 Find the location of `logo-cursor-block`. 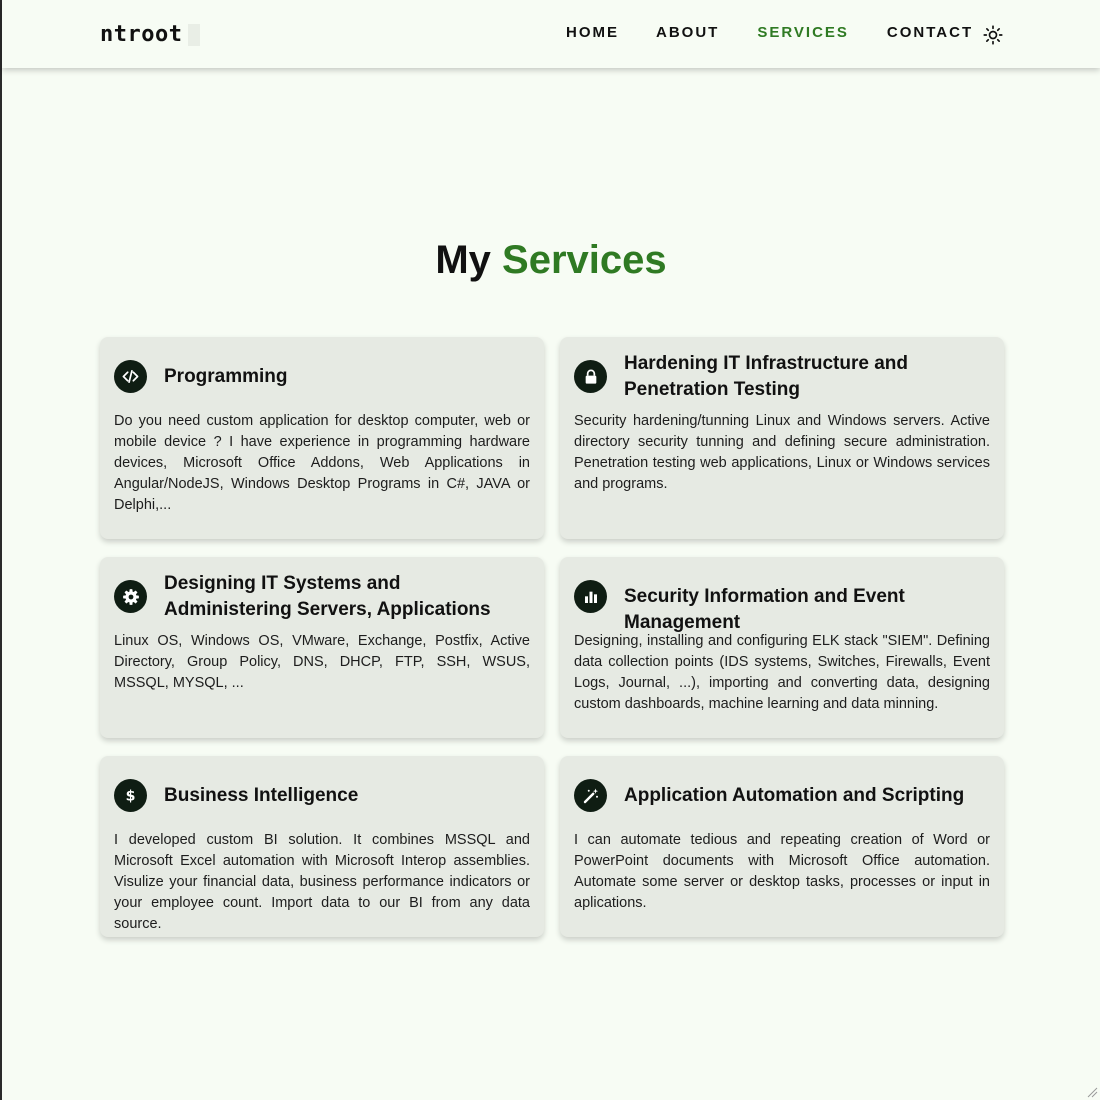

logo-cursor-block is located at coordinates (194, 34).